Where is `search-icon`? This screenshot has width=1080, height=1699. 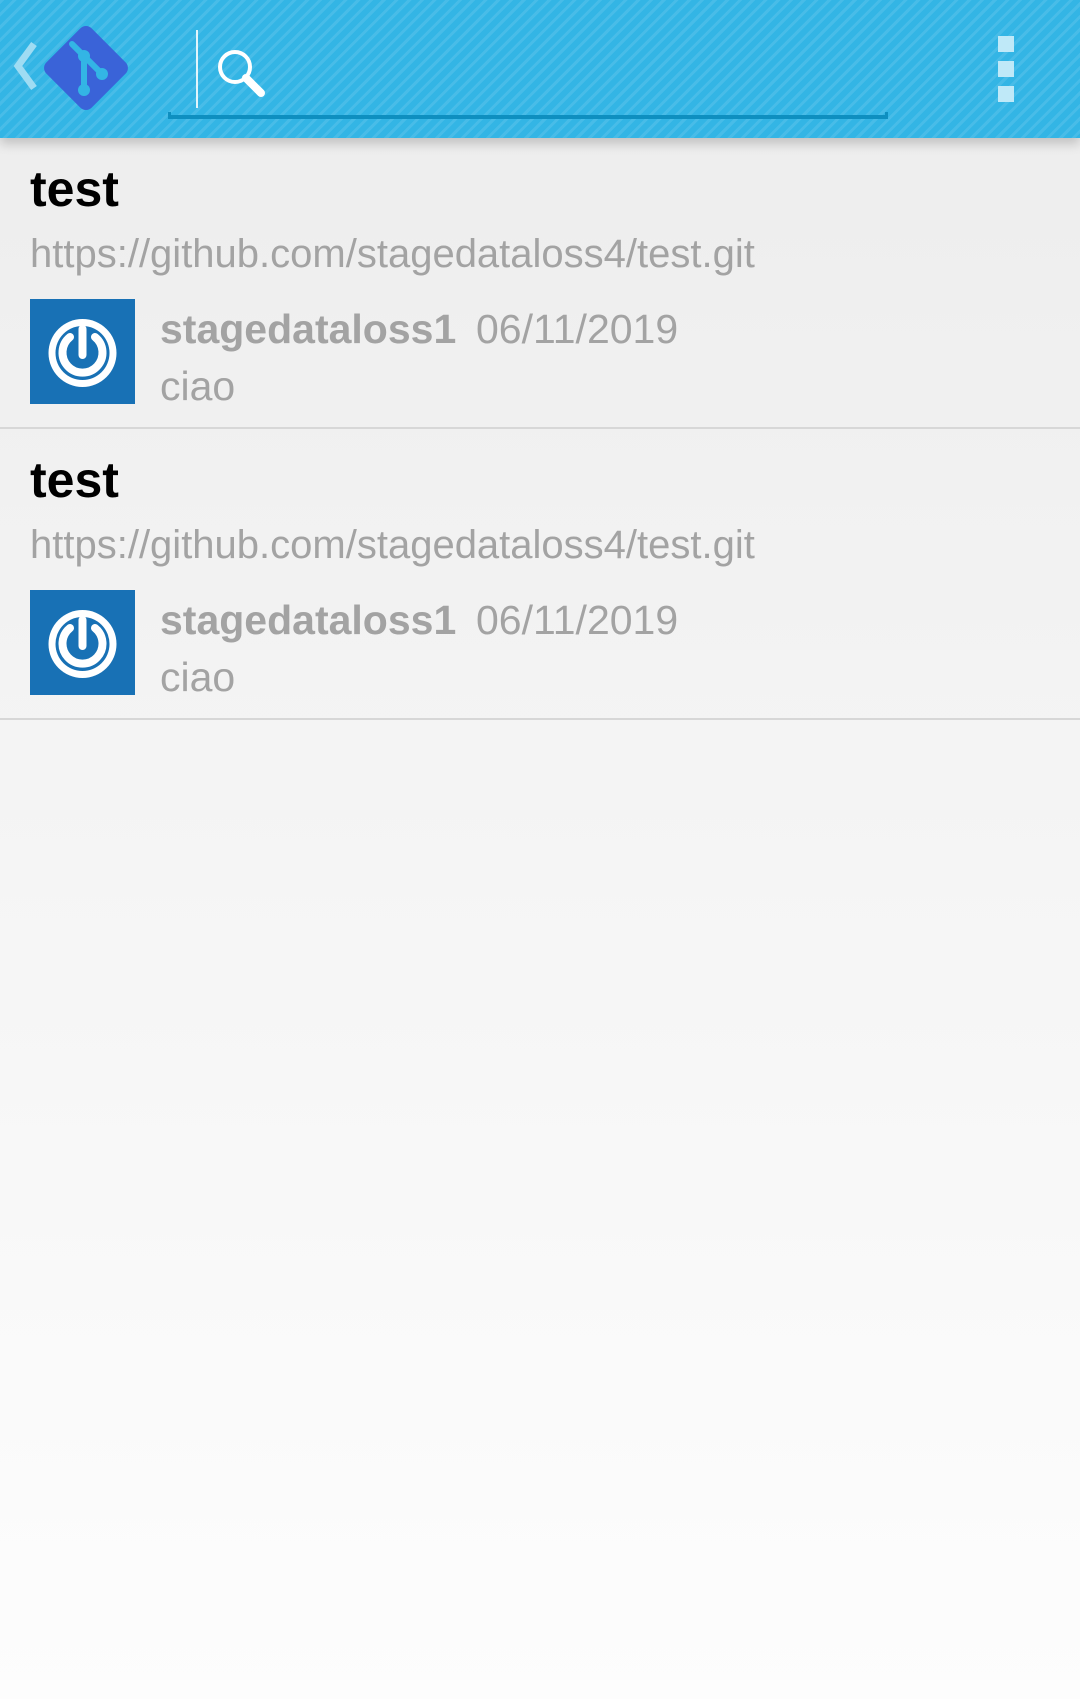 search-icon is located at coordinates (241, 73).